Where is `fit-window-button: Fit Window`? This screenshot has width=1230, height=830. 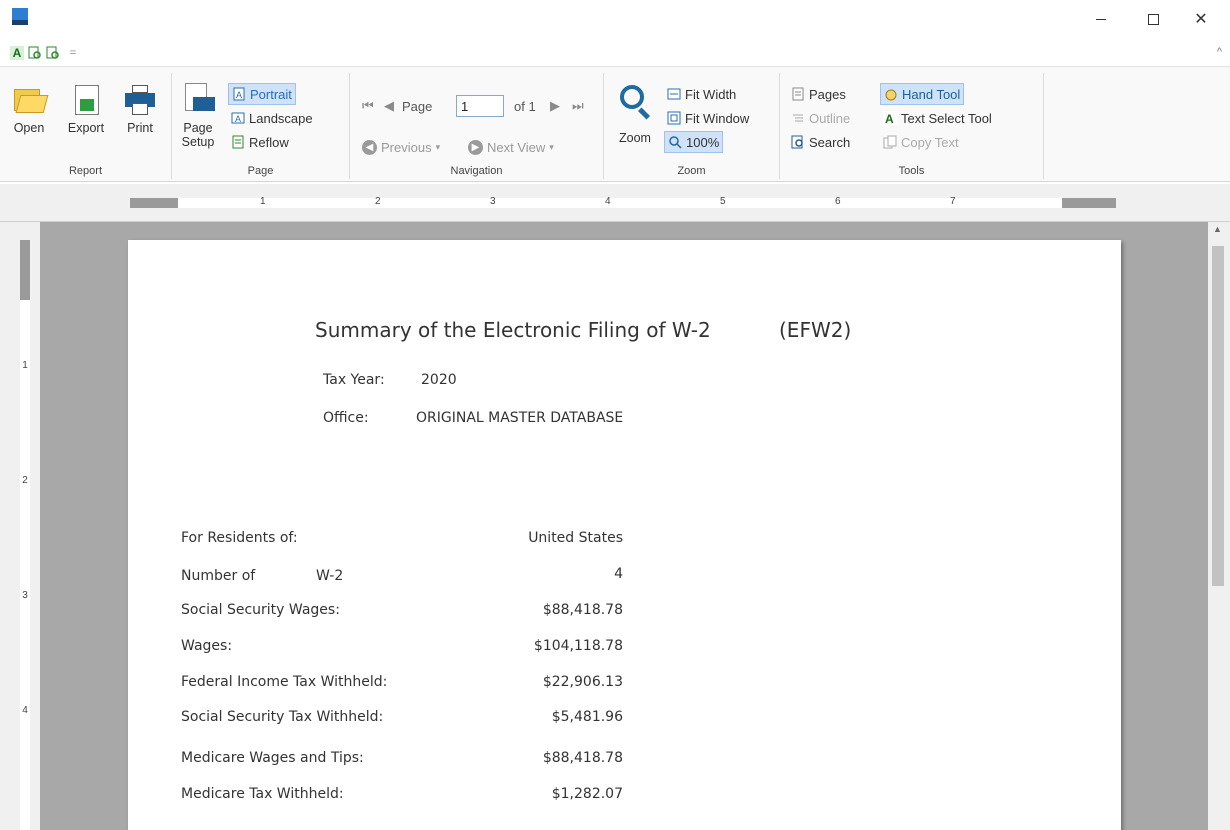
fit-window-button: Fit Window is located at coordinates (708, 118).